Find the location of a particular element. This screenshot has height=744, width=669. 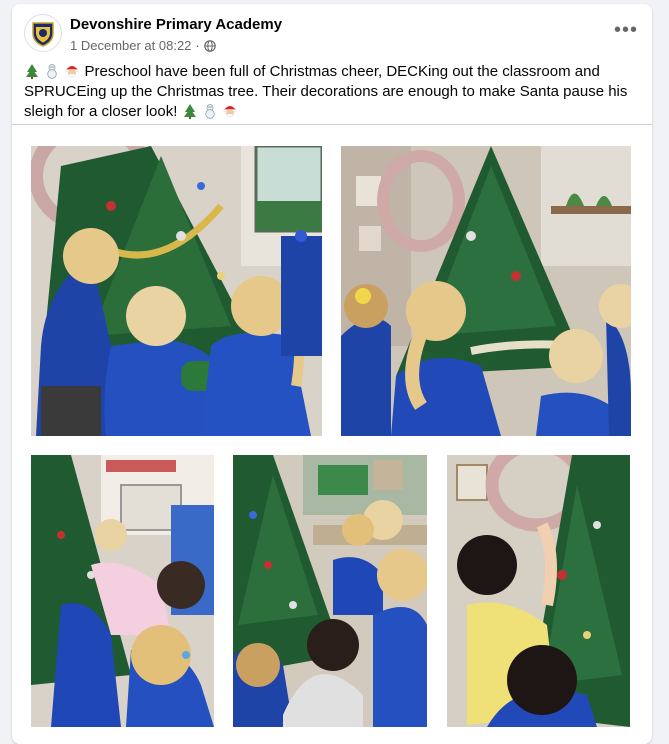

post-timestamp: 1 December at 08:22 is located at coordinates (130, 45).